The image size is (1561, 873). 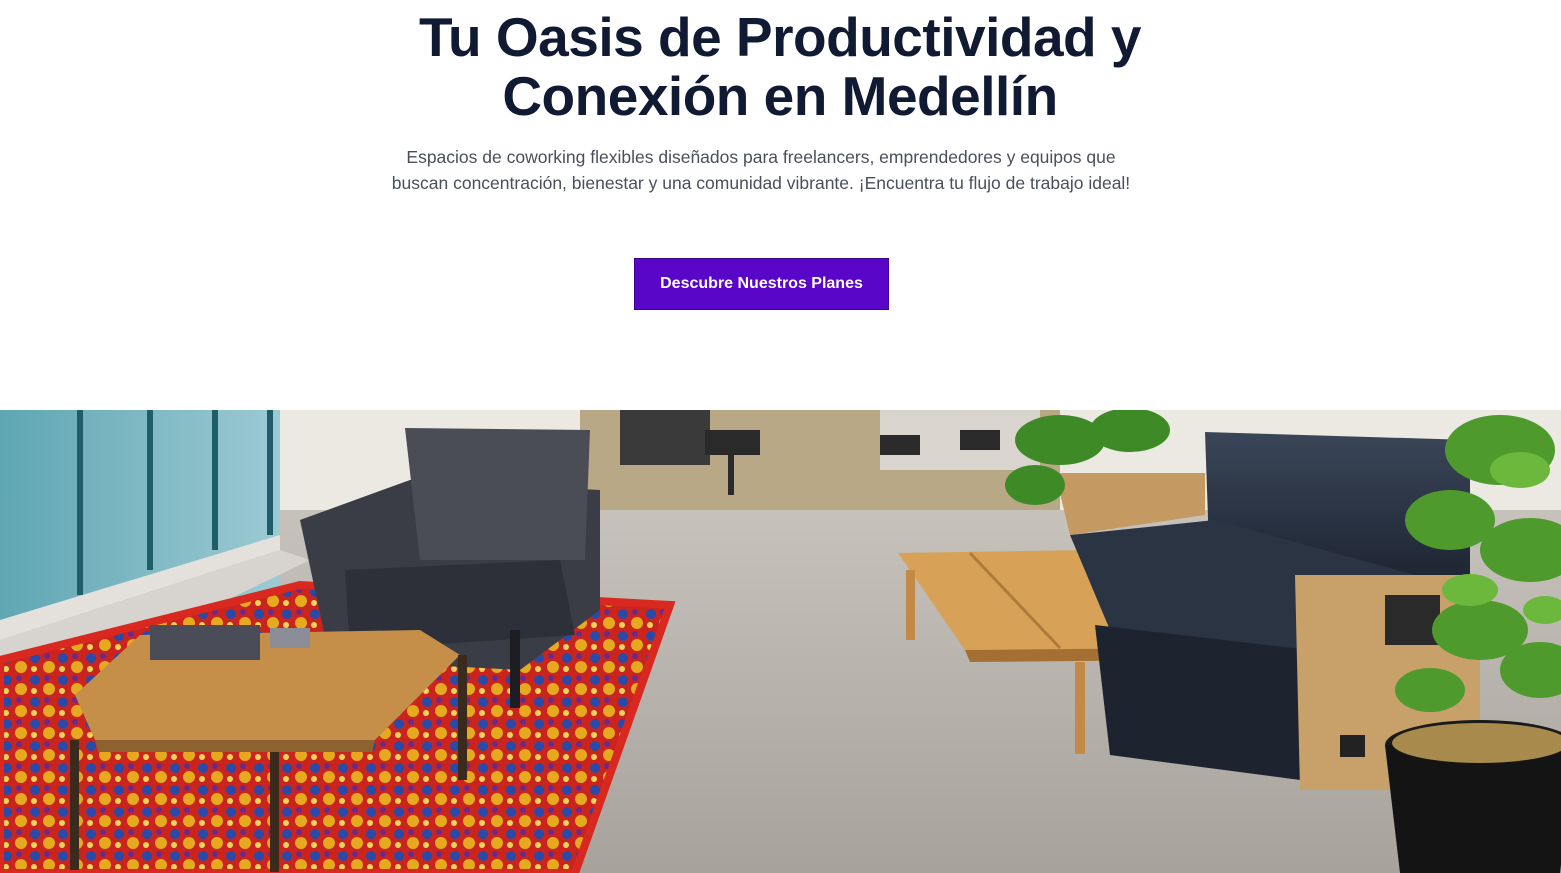 I want to click on discover-plans-button: Descubre Nuestros Planes, so click(x=761, y=284).